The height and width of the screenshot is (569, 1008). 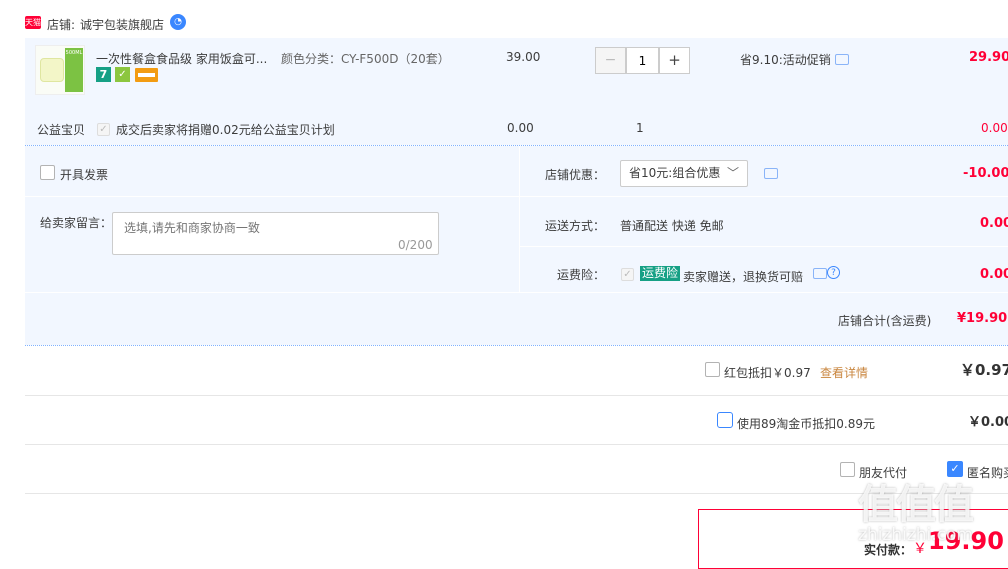 What do you see at coordinates (885, 321) in the screenshot?
I see `shop-total-label: 店铺合计(含运费)` at bounding box center [885, 321].